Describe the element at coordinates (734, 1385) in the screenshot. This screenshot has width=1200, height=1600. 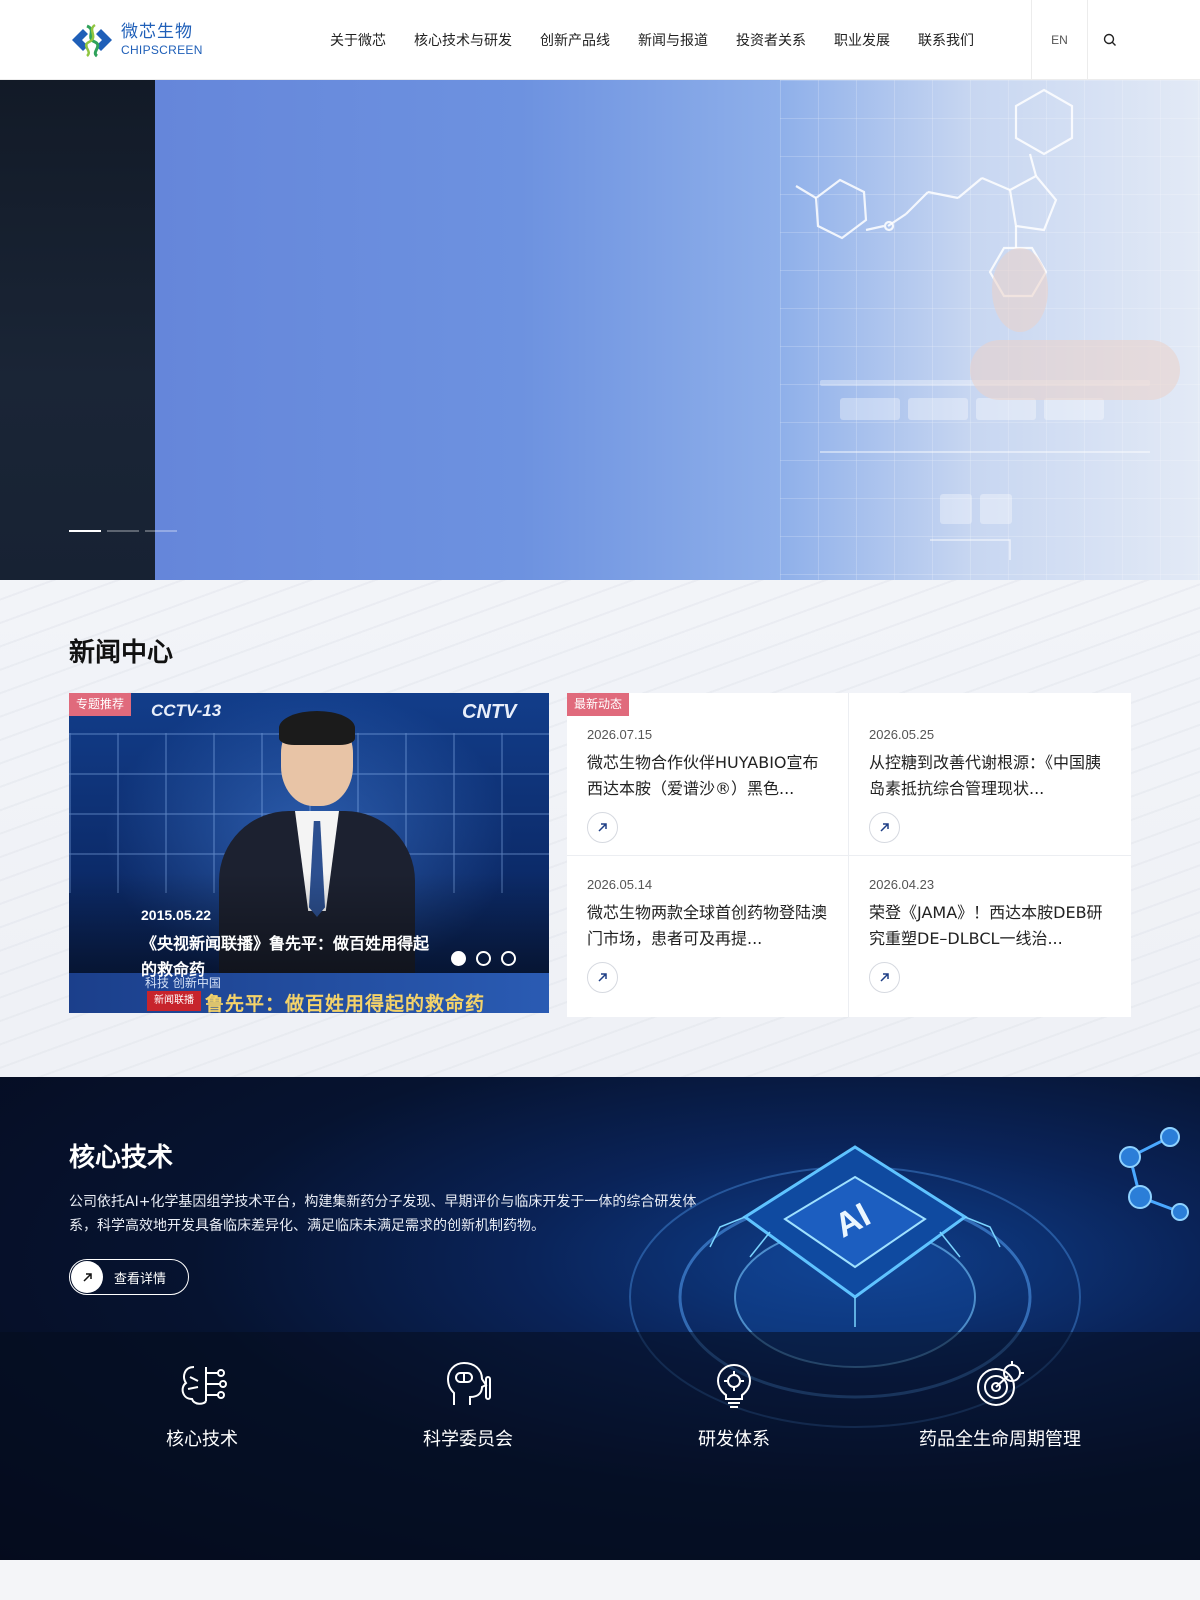
I see `lightbulb-icon` at that location.